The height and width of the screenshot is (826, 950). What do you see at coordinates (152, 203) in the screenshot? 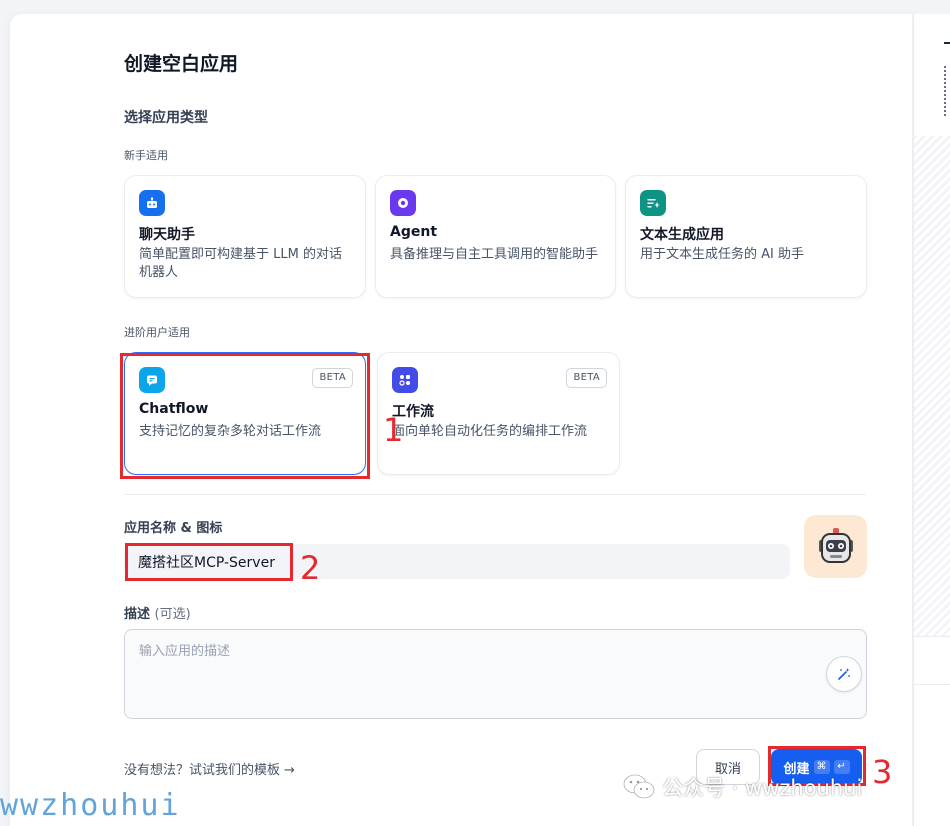
I see `chat-bot-icon` at bounding box center [152, 203].